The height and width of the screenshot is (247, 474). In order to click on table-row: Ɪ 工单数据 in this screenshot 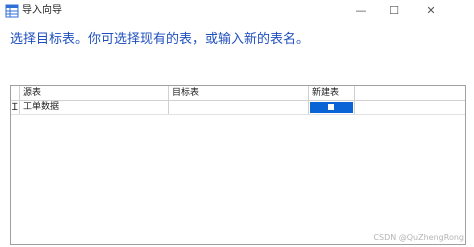, I will do `click(238, 108)`.